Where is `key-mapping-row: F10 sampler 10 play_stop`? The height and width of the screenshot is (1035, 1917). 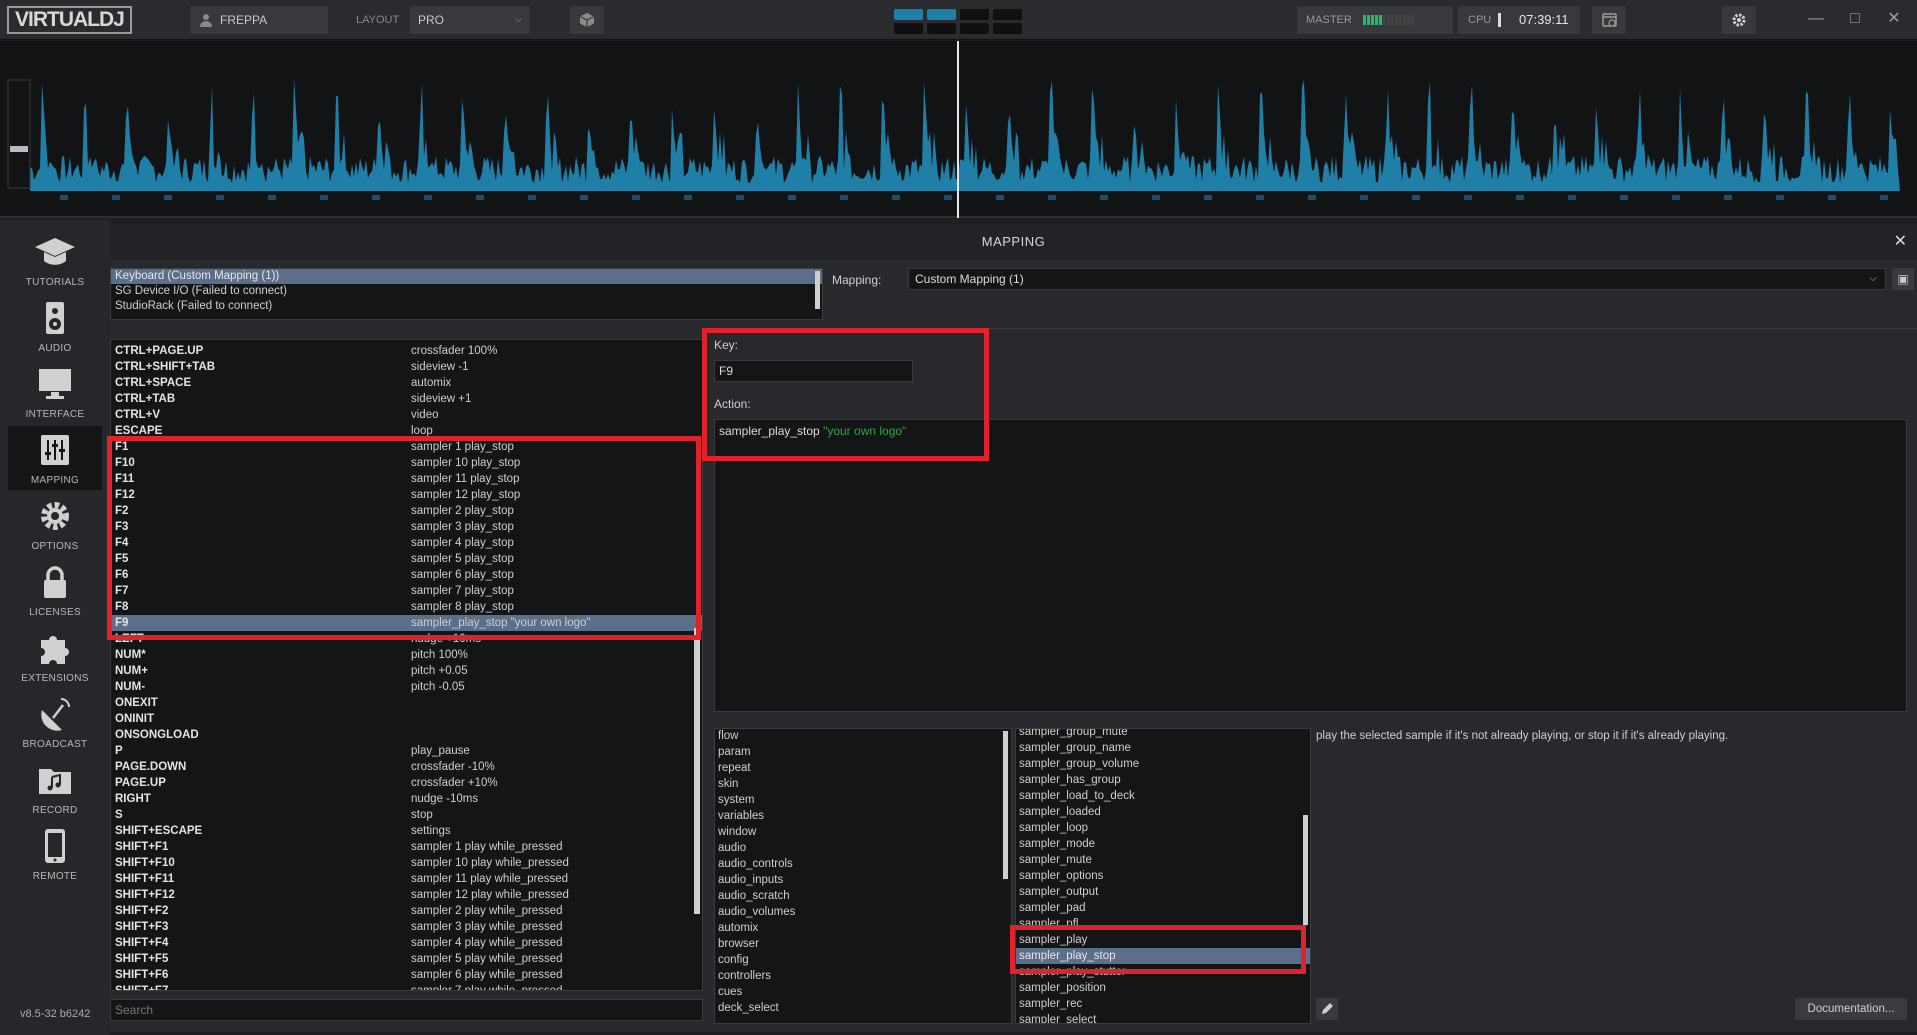 key-mapping-row: F10 sampler 10 play_stop is located at coordinates (406, 463).